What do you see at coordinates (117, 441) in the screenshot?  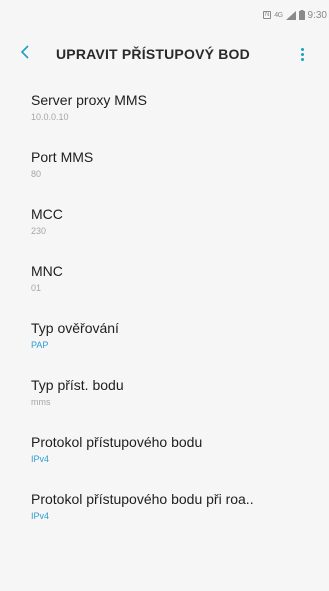 I see `setting-label: Protokol přístupového bodu` at bounding box center [117, 441].